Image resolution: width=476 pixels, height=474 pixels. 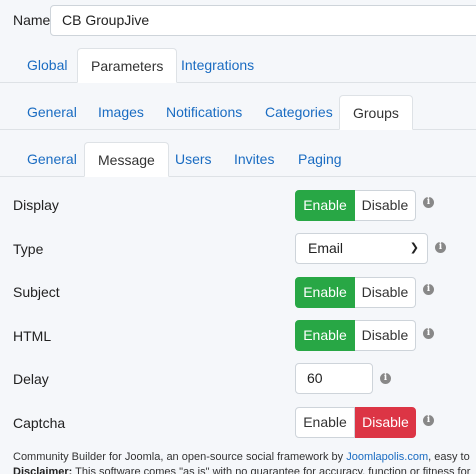 What do you see at coordinates (127, 65) in the screenshot?
I see `tab-parameters: Parameters` at bounding box center [127, 65].